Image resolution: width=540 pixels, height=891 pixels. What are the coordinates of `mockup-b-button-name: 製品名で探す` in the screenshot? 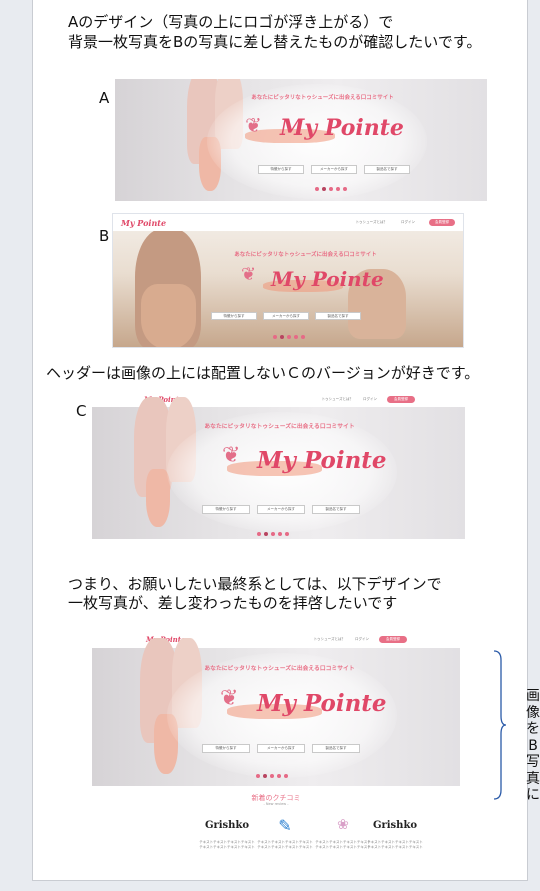 It's located at (338, 316).